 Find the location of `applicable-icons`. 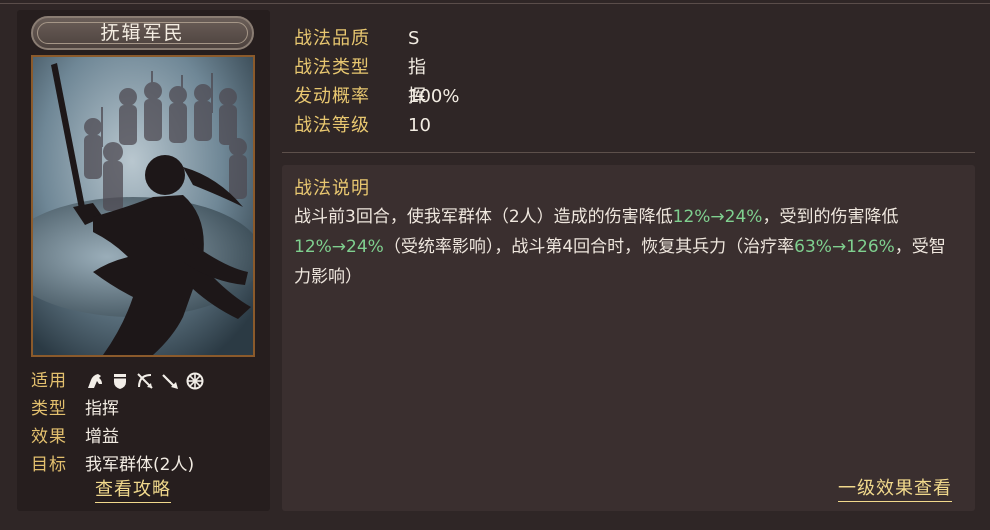

applicable-icons is located at coordinates (145, 381).